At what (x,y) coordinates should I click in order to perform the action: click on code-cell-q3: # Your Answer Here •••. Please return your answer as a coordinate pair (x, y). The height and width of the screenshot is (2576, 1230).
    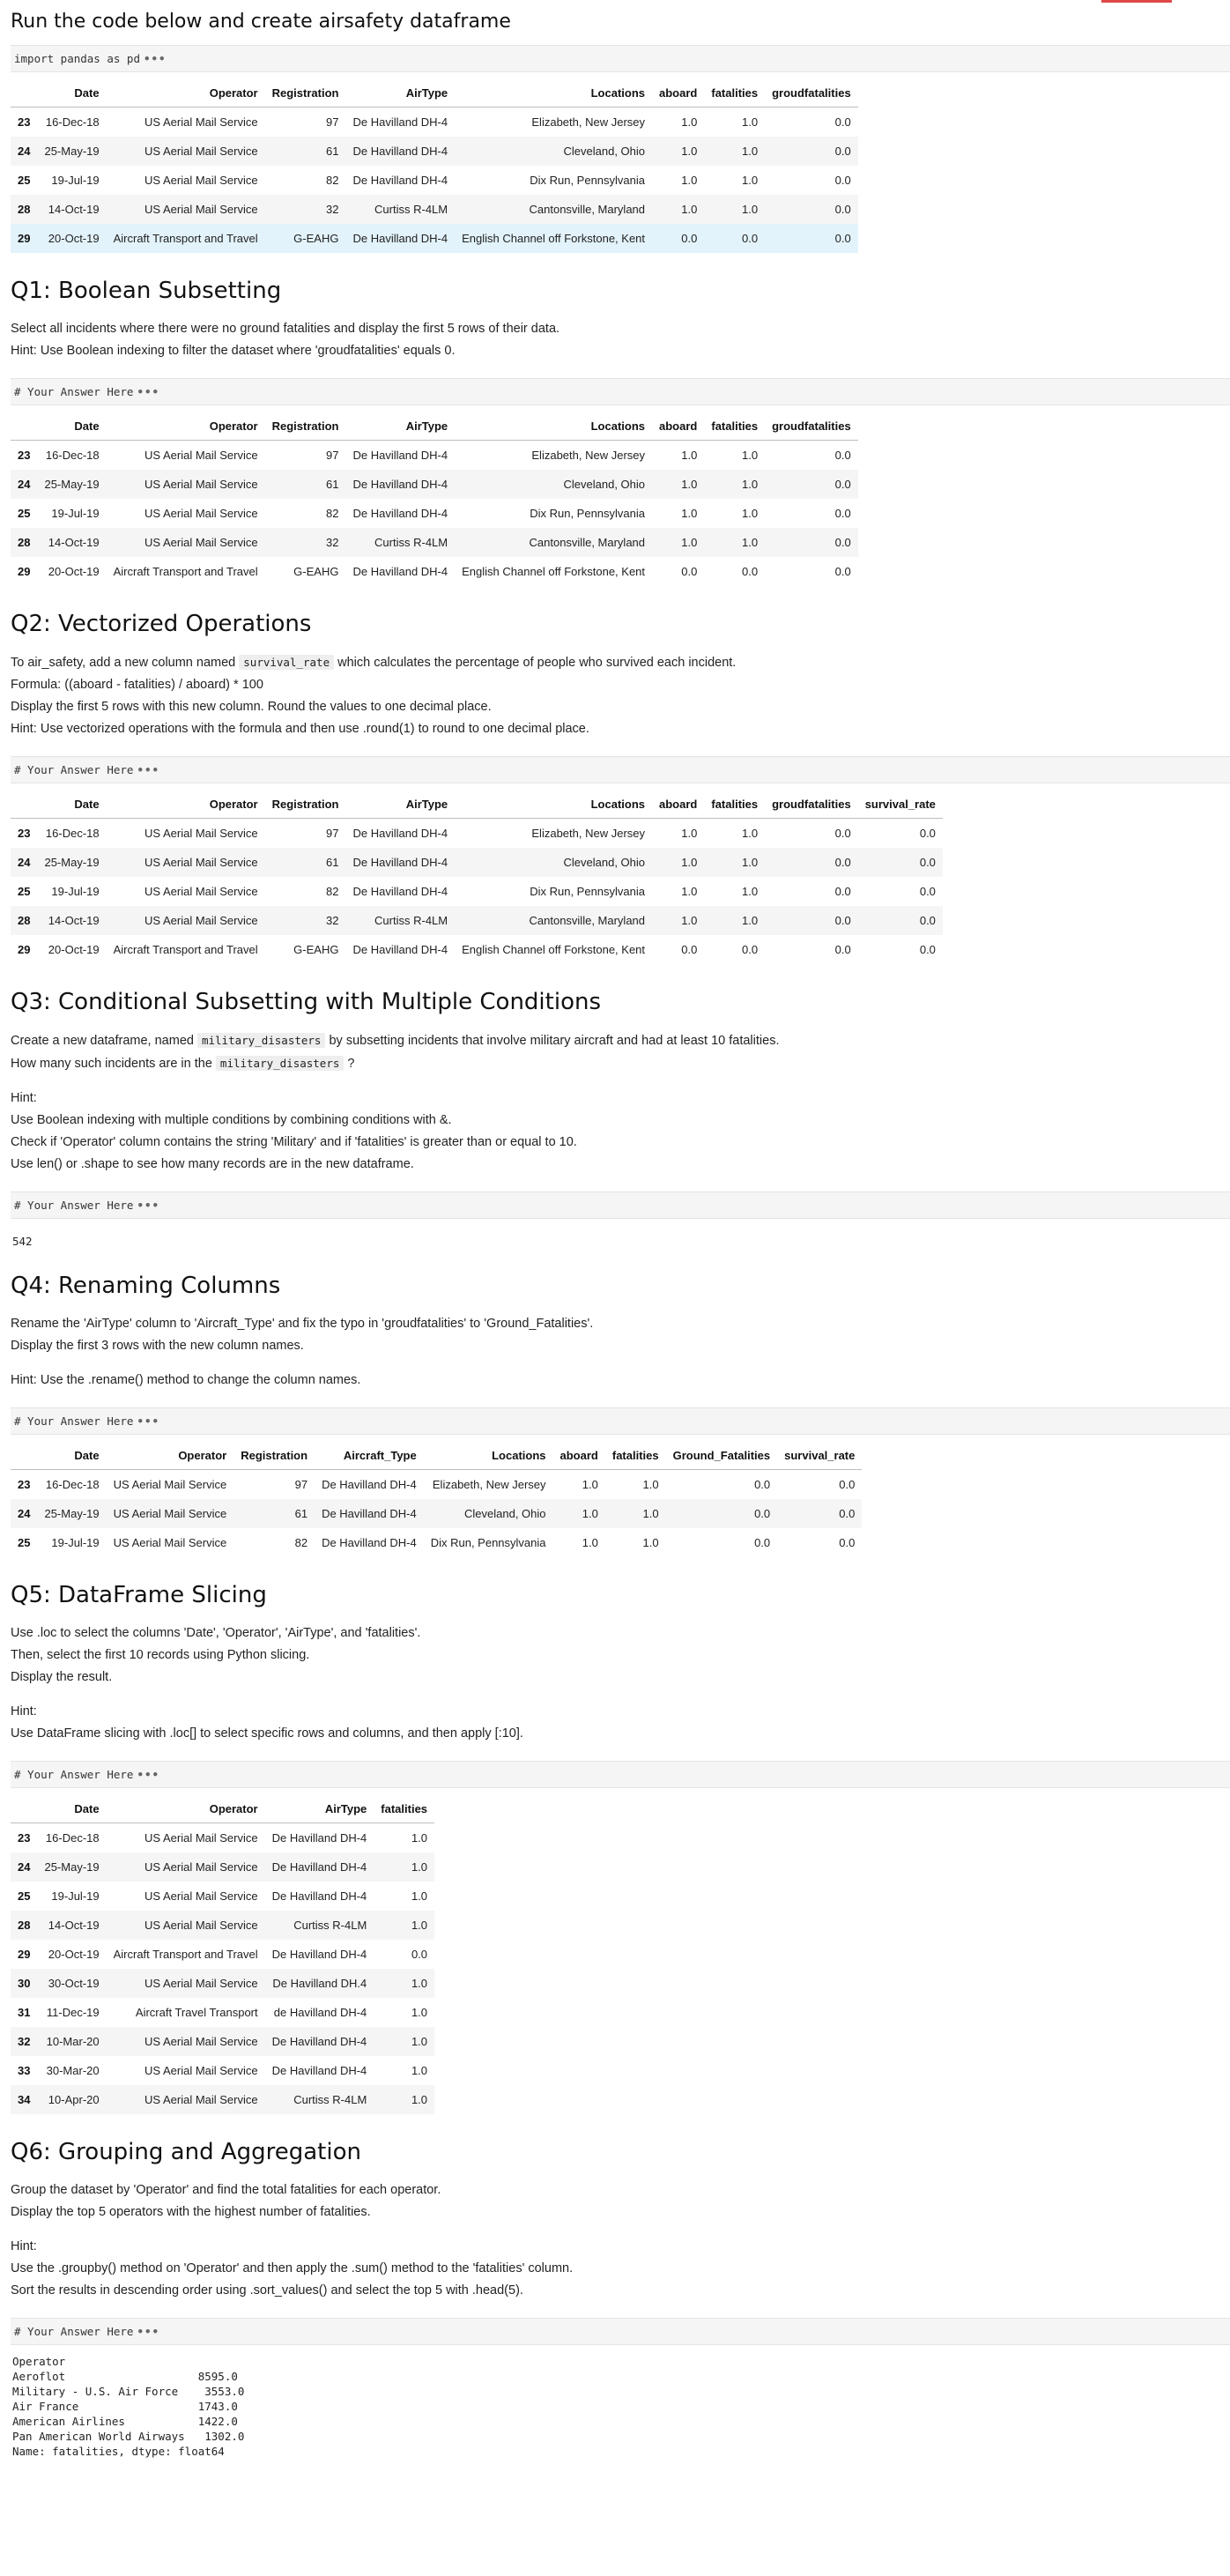
    Looking at the image, I should click on (620, 1205).